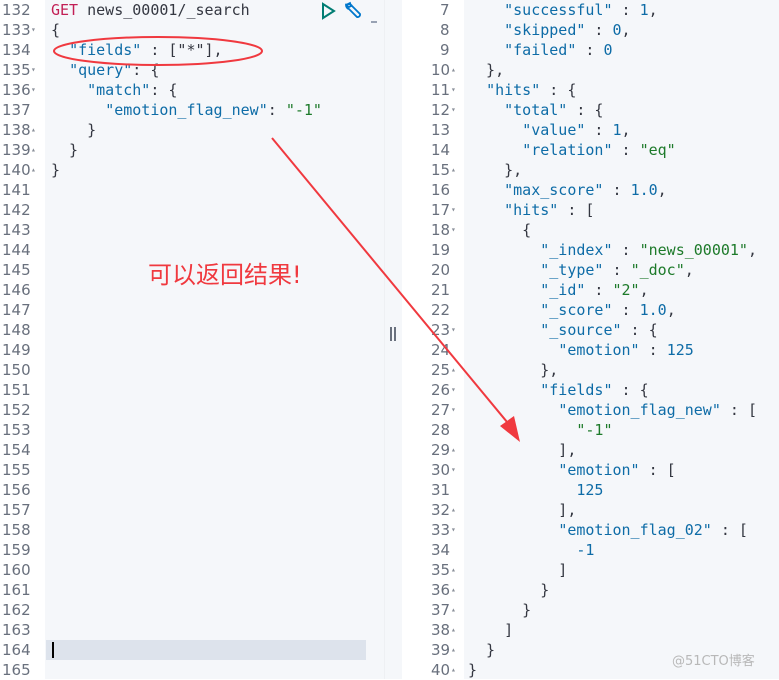 This screenshot has height=680, width=779. What do you see at coordinates (554, 110) in the screenshot?
I see `code-text: "total" : {` at bounding box center [554, 110].